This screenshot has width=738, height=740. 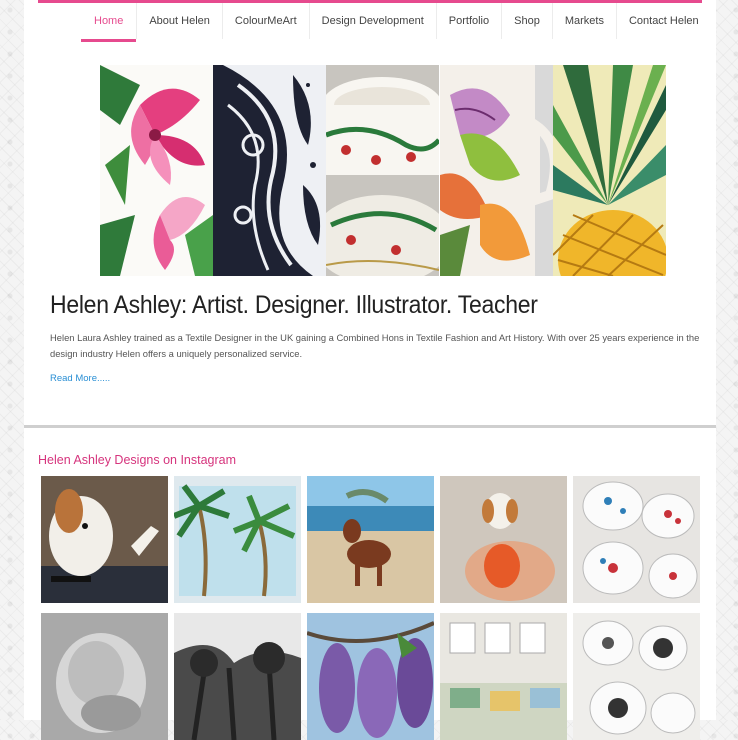 I want to click on section-divider, so click(x=370, y=426).